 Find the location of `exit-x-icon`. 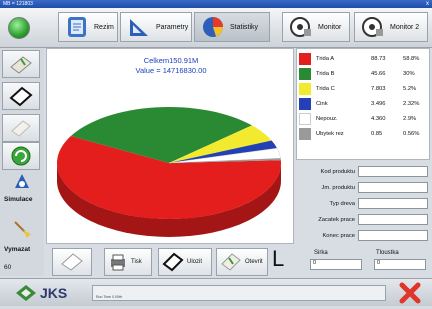

exit-x-icon is located at coordinates (410, 293).